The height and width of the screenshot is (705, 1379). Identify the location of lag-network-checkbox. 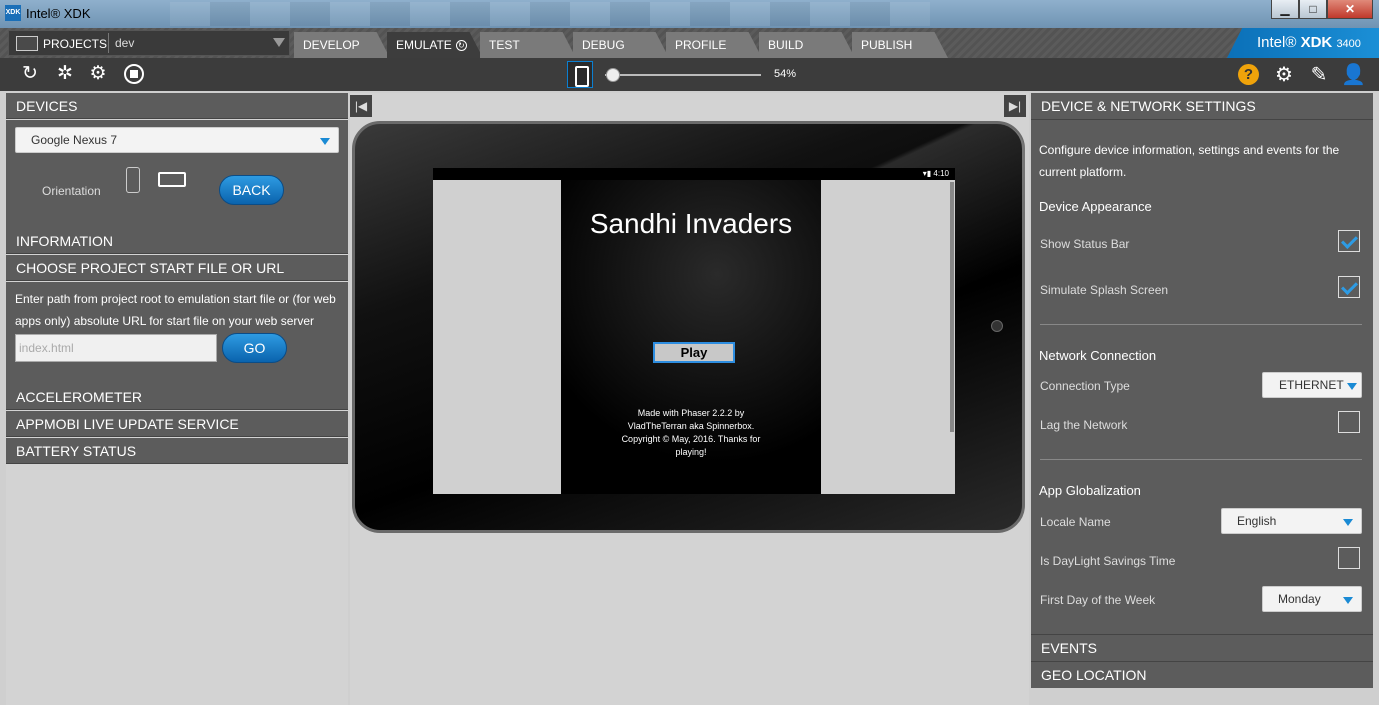
(1349, 422).